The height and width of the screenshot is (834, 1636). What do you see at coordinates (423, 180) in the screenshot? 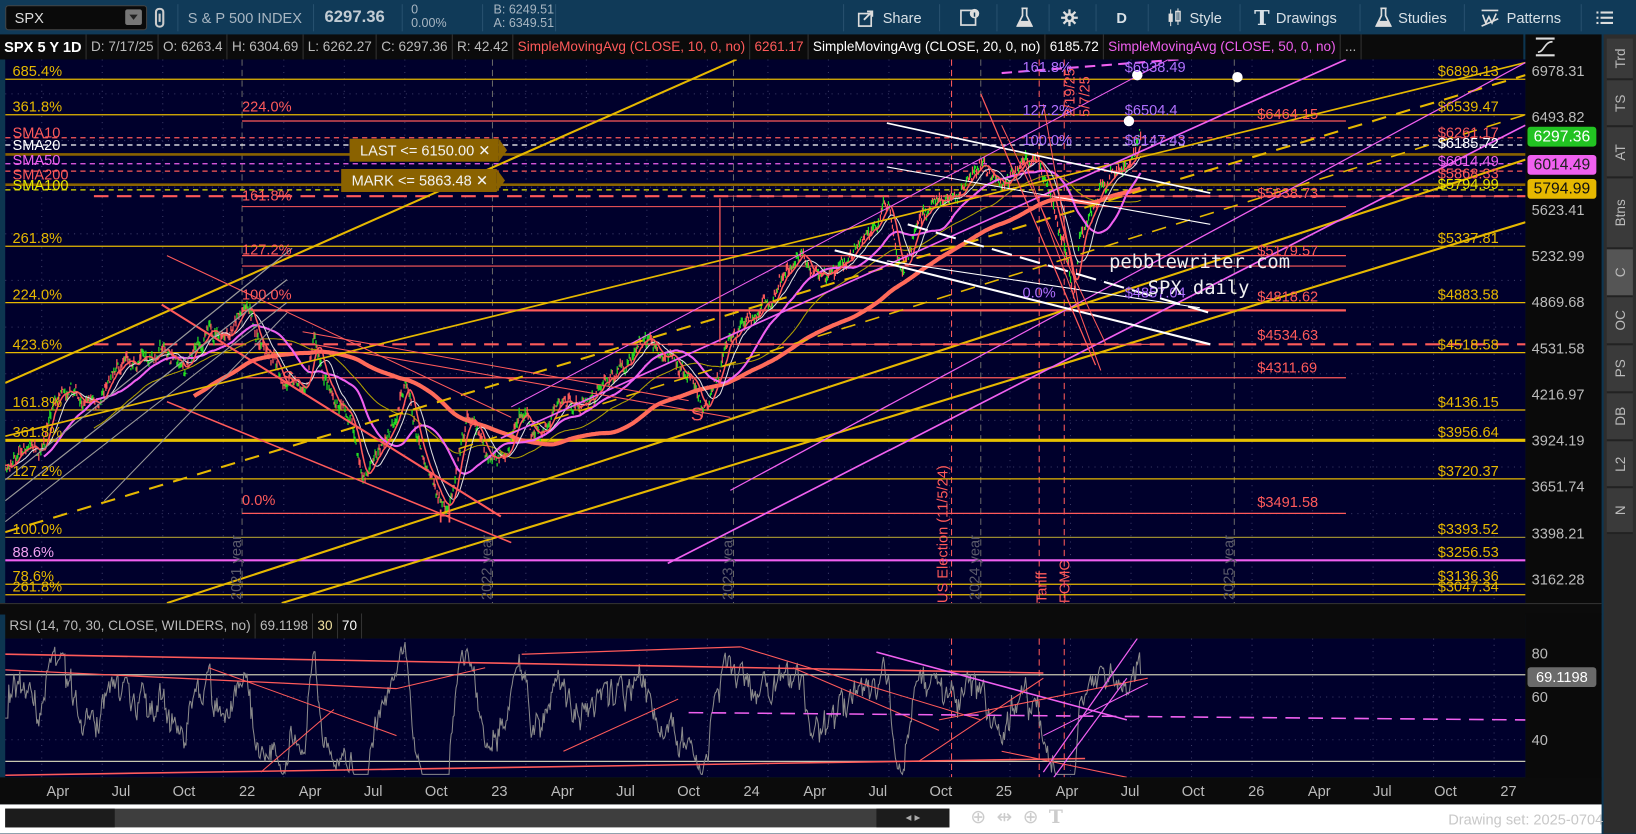
I see `alert-order-1: MARK <= 5863.48 ✕` at bounding box center [423, 180].